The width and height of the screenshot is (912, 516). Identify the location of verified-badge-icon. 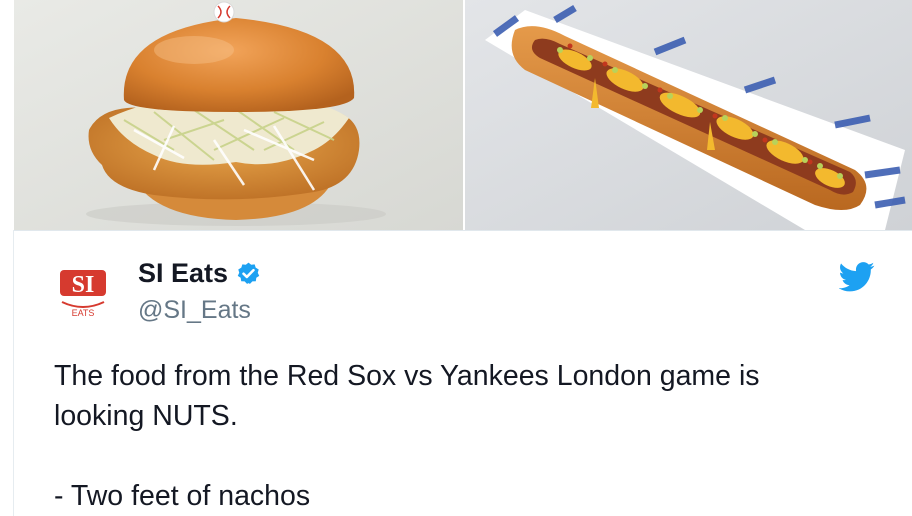
(248, 273).